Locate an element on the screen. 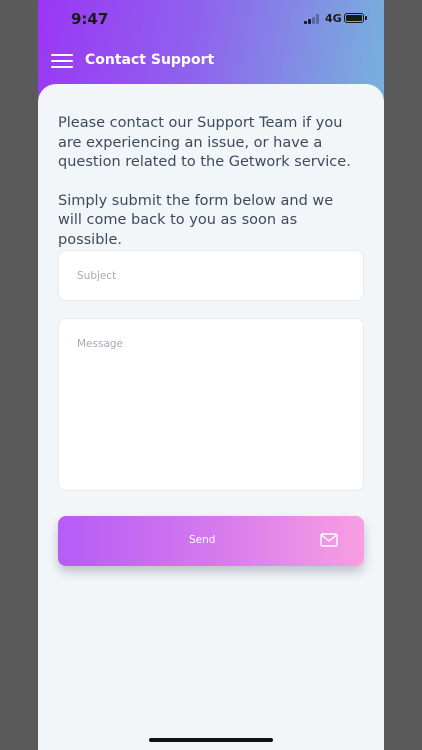 The width and height of the screenshot is (422, 750). page-title: Contact Support is located at coordinates (150, 60).